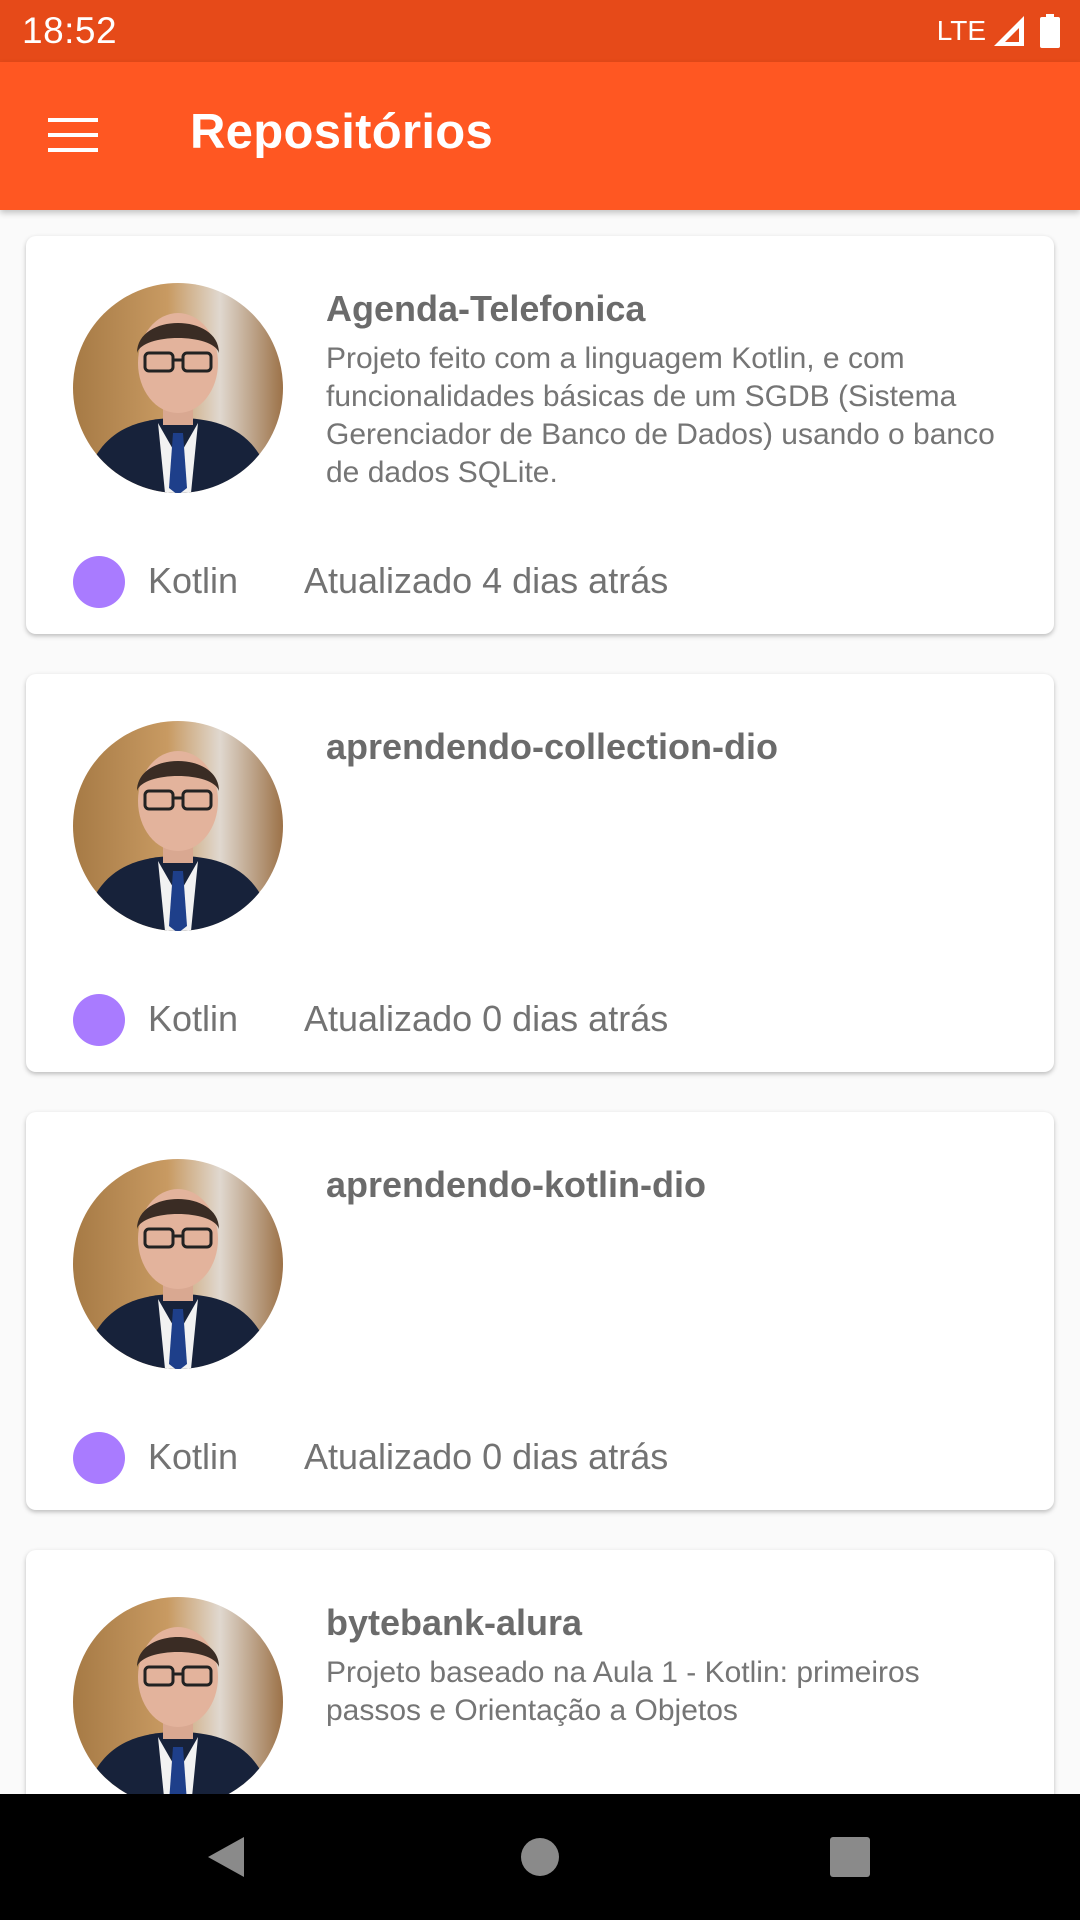 This screenshot has height=1920, width=1080. What do you see at coordinates (454, 1622) in the screenshot?
I see `repository-name: bytebank-alura` at bounding box center [454, 1622].